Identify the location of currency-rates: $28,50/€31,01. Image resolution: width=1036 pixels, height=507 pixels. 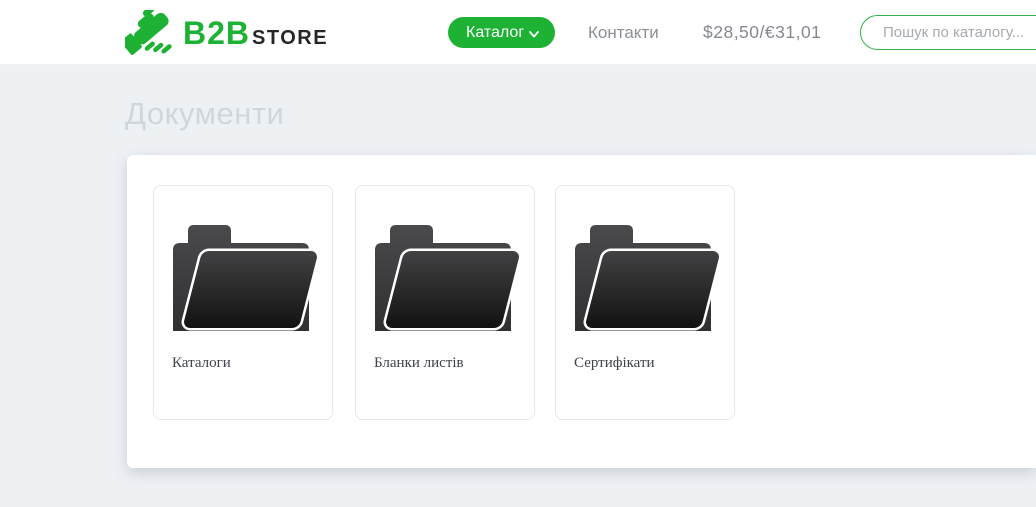
(762, 32).